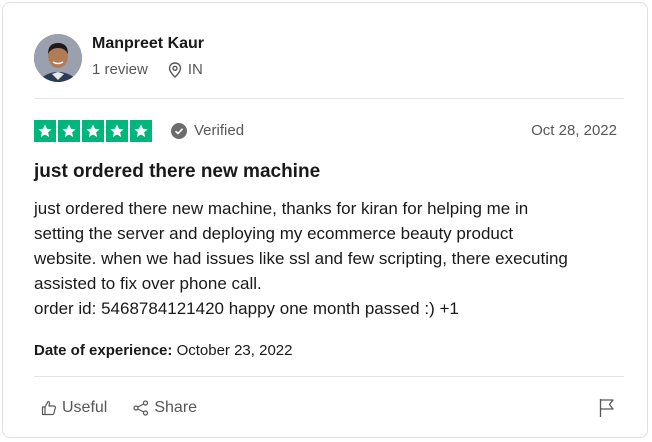 The height and width of the screenshot is (442, 652). Describe the element at coordinates (234, 350) in the screenshot. I see `experience-date: October 23, 2022` at that location.